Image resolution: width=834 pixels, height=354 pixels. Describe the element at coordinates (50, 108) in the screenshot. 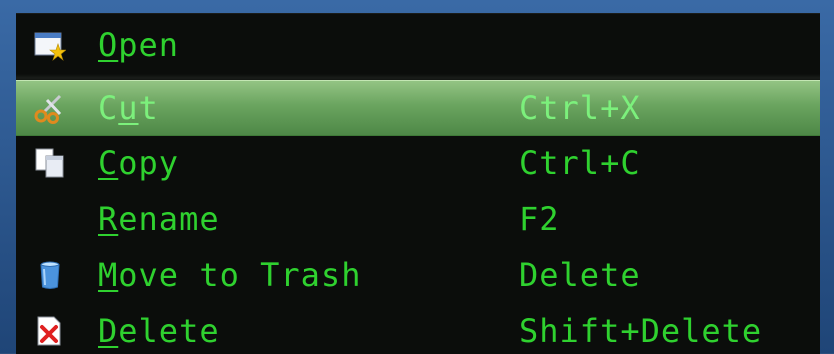

I see `scissors-icon` at that location.